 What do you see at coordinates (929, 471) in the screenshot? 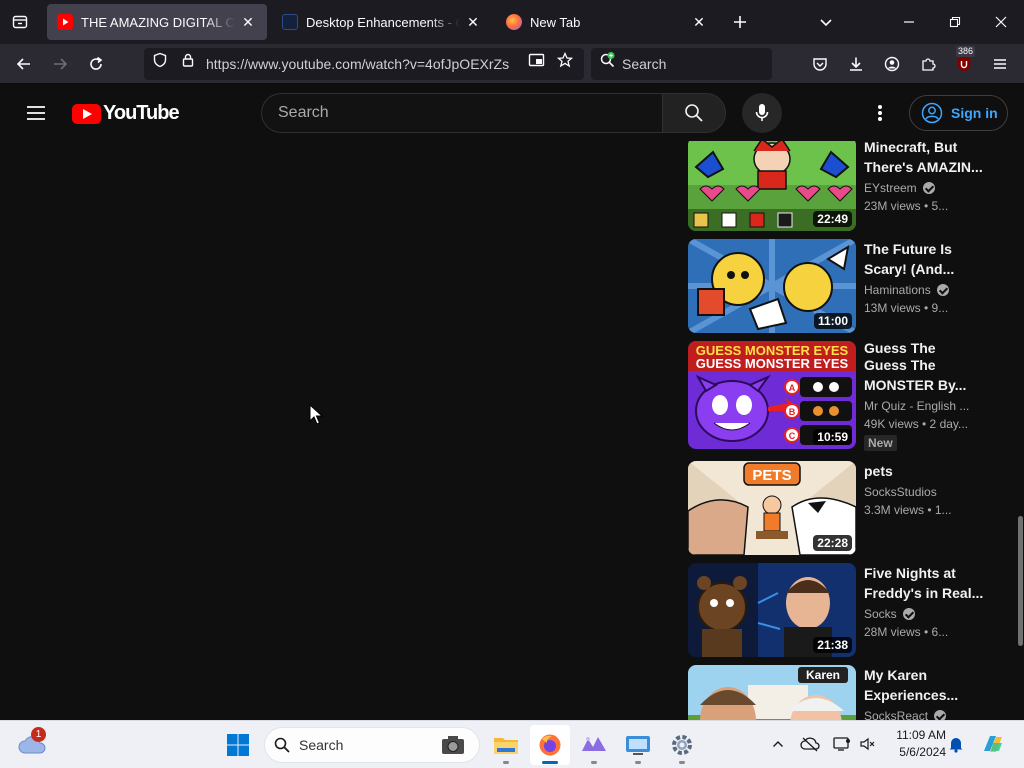
I see `video-title: pets` at bounding box center [929, 471].